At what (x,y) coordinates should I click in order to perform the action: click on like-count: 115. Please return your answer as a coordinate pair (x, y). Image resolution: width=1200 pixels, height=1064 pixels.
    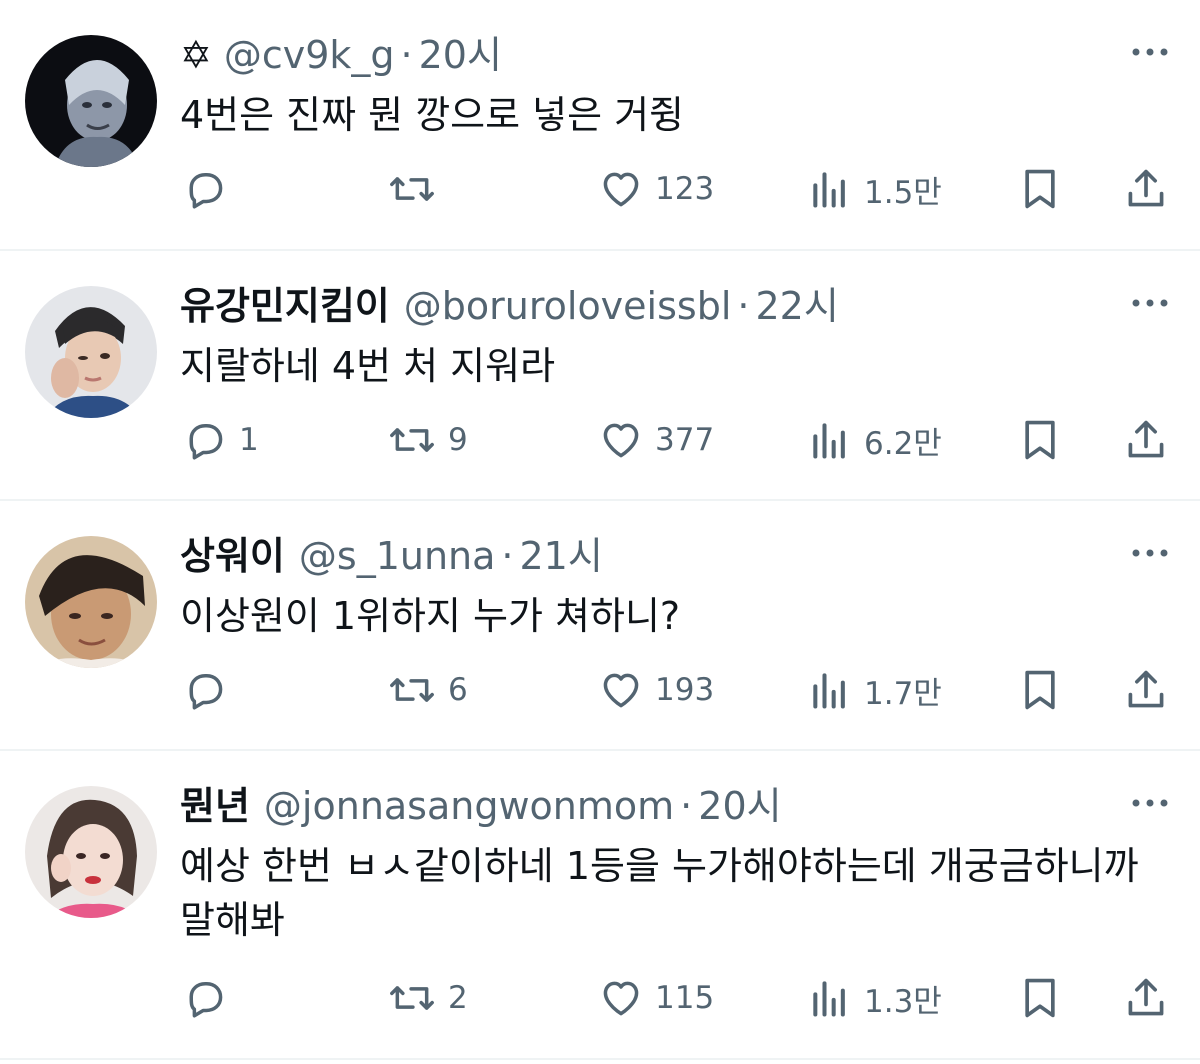
    Looking at the image, I should click on (685, 998).